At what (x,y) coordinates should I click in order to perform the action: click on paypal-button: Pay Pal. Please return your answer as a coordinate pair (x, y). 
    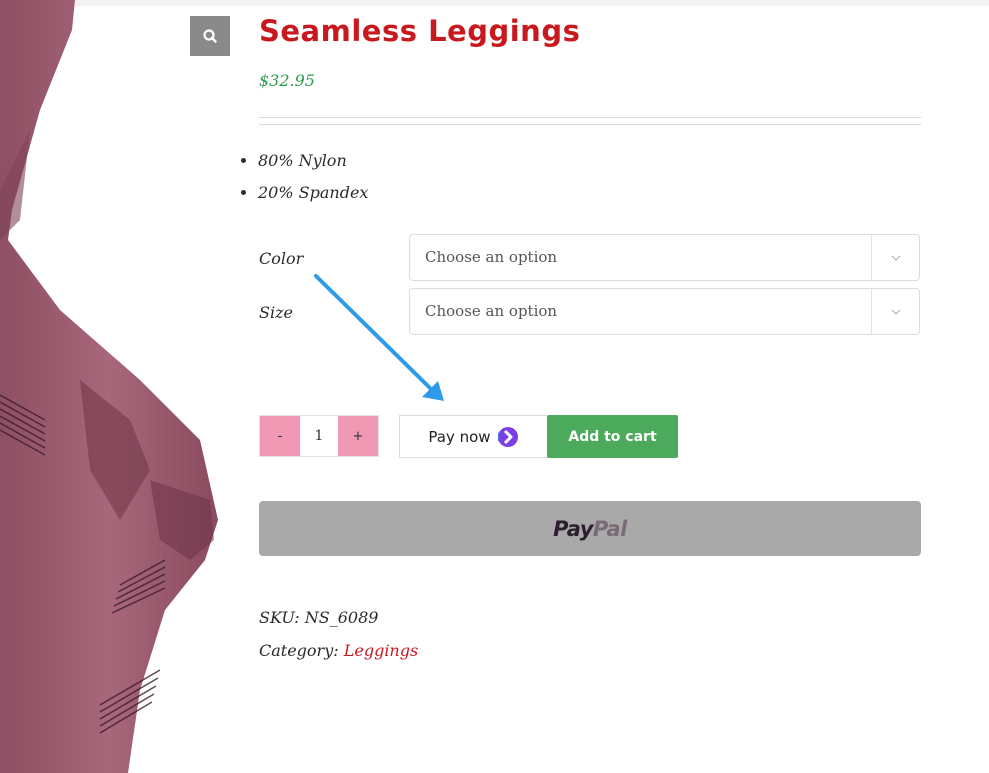
    Looking at the image, I should click on (590, 528).